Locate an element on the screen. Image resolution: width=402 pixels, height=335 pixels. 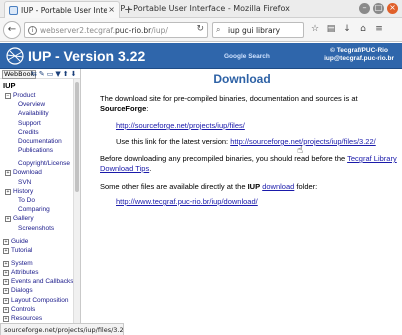
sidebar-item-layout-composition: + Layout Composition is located at coordinates (35, 300).